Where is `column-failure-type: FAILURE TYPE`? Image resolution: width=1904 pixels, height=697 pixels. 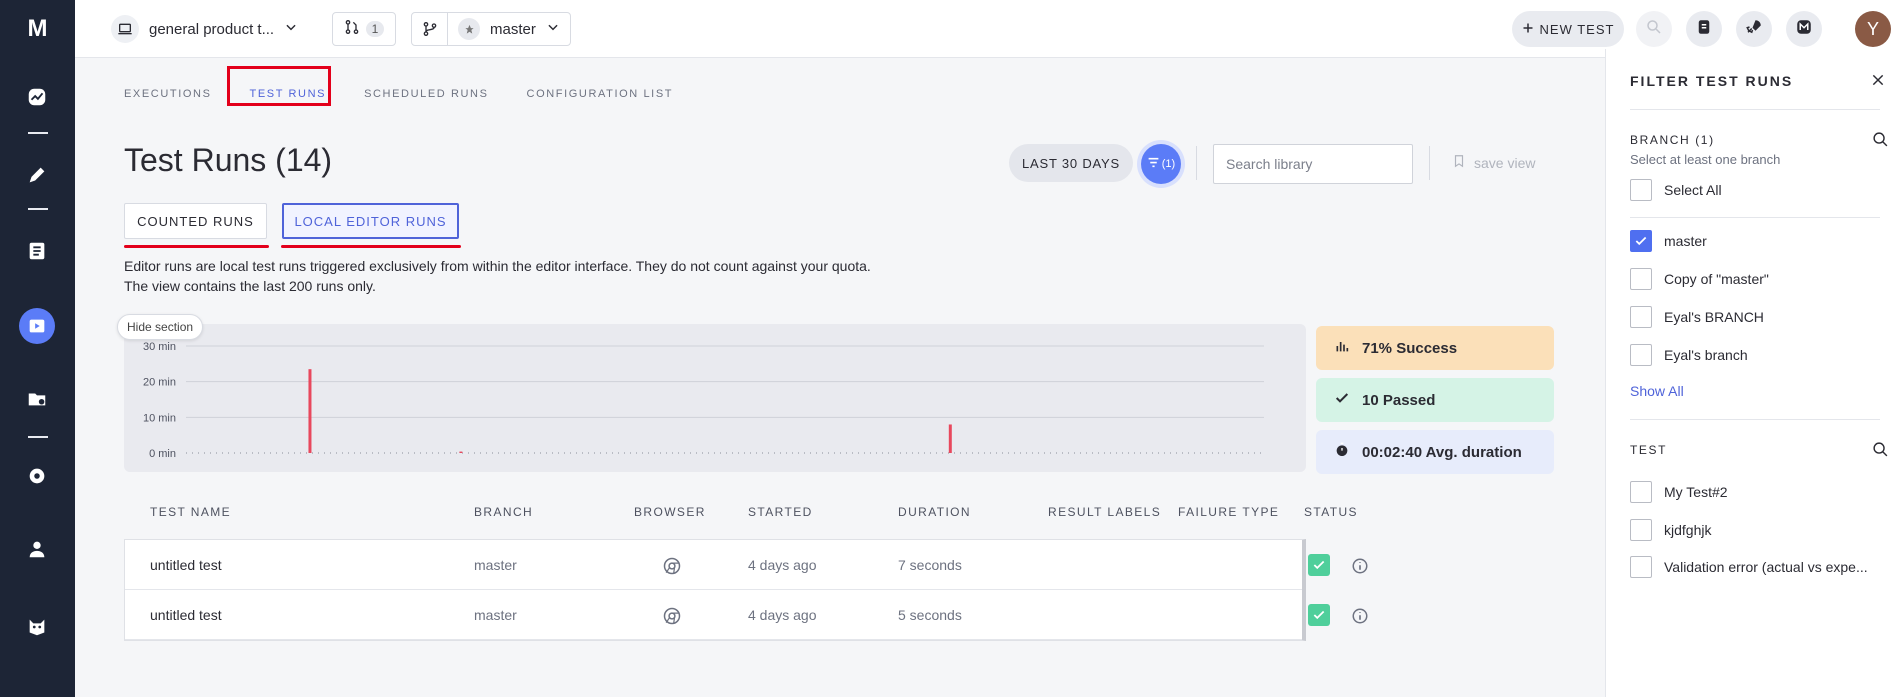
column-failure-type: FAILURE TYPE is located at coordinates (1228, 512).